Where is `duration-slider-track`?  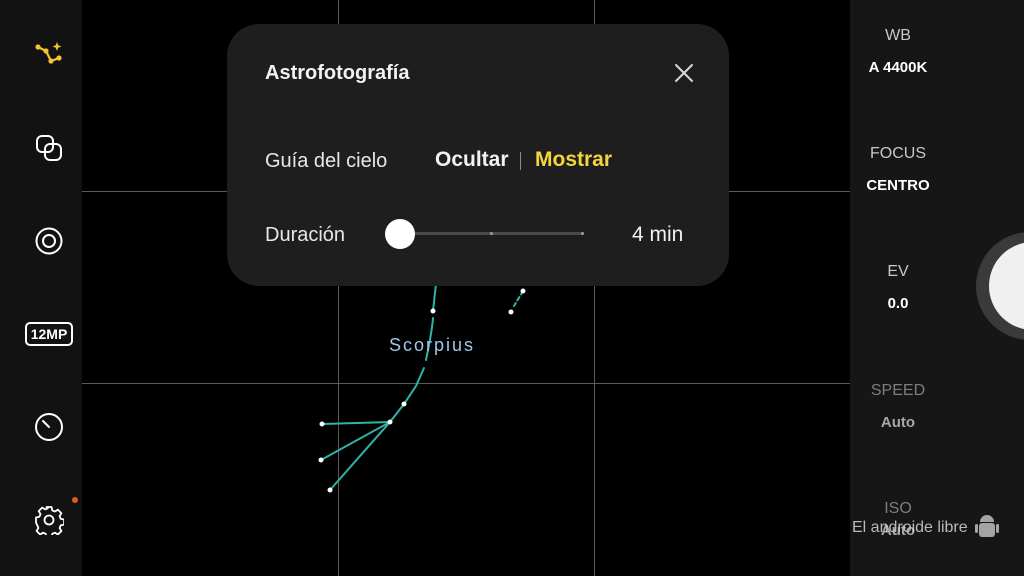
duration-slider-track is located at coordinates (492, 233).